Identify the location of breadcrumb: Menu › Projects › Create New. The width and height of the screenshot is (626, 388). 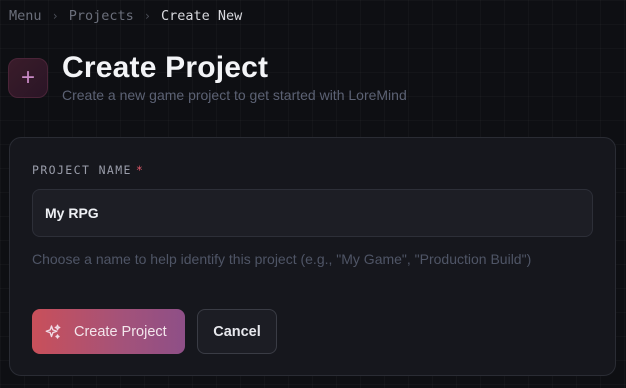
(125, 16).